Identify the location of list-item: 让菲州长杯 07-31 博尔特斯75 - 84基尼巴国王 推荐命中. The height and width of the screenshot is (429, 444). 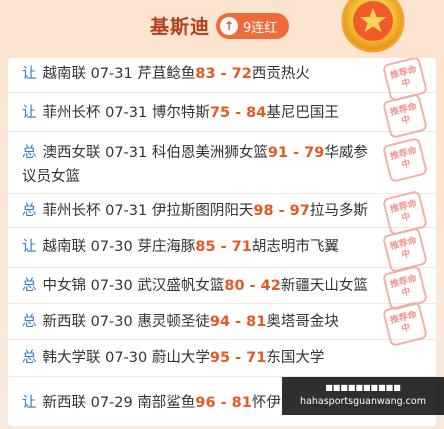
(222, 116).